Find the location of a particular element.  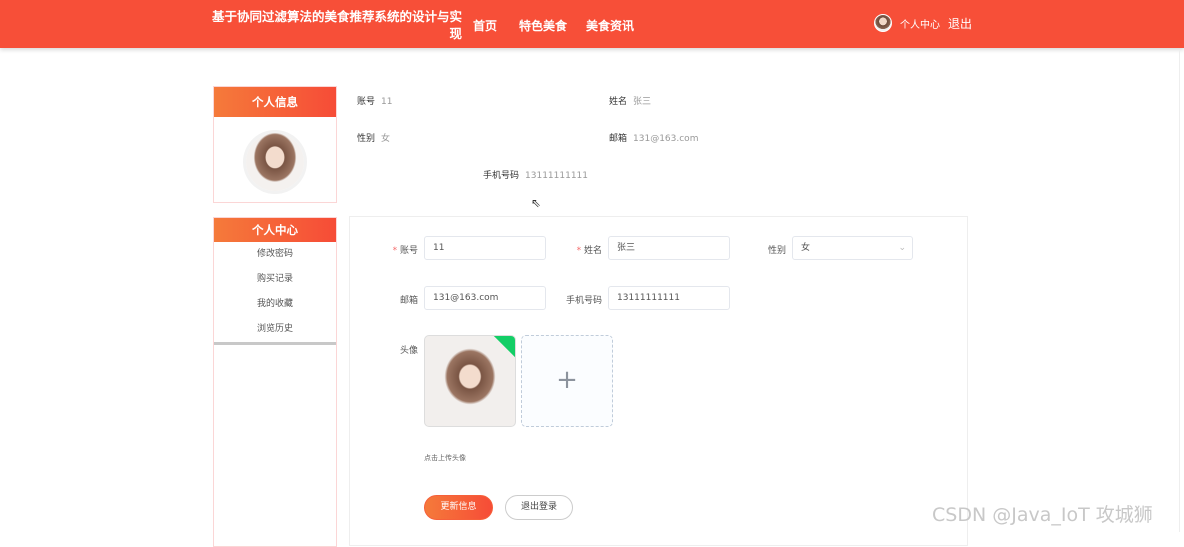

mouse-cursor-icon: ⇖ is located at coordinates (536, 203).